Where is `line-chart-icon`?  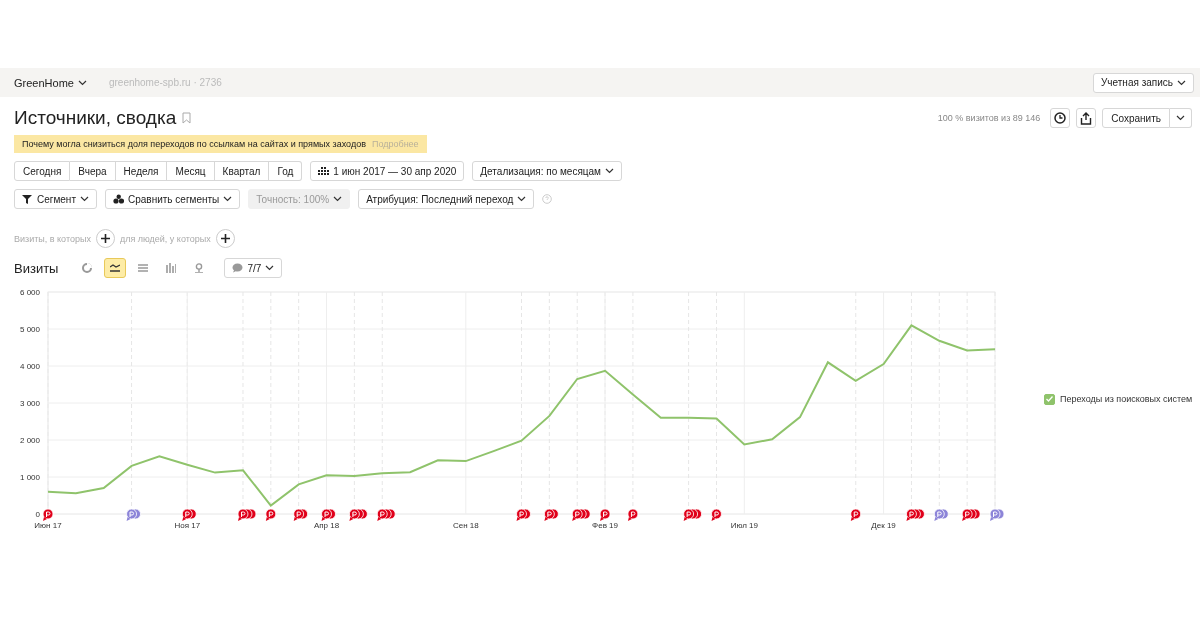
line-chart-icon is located at coordinates (115, 268).